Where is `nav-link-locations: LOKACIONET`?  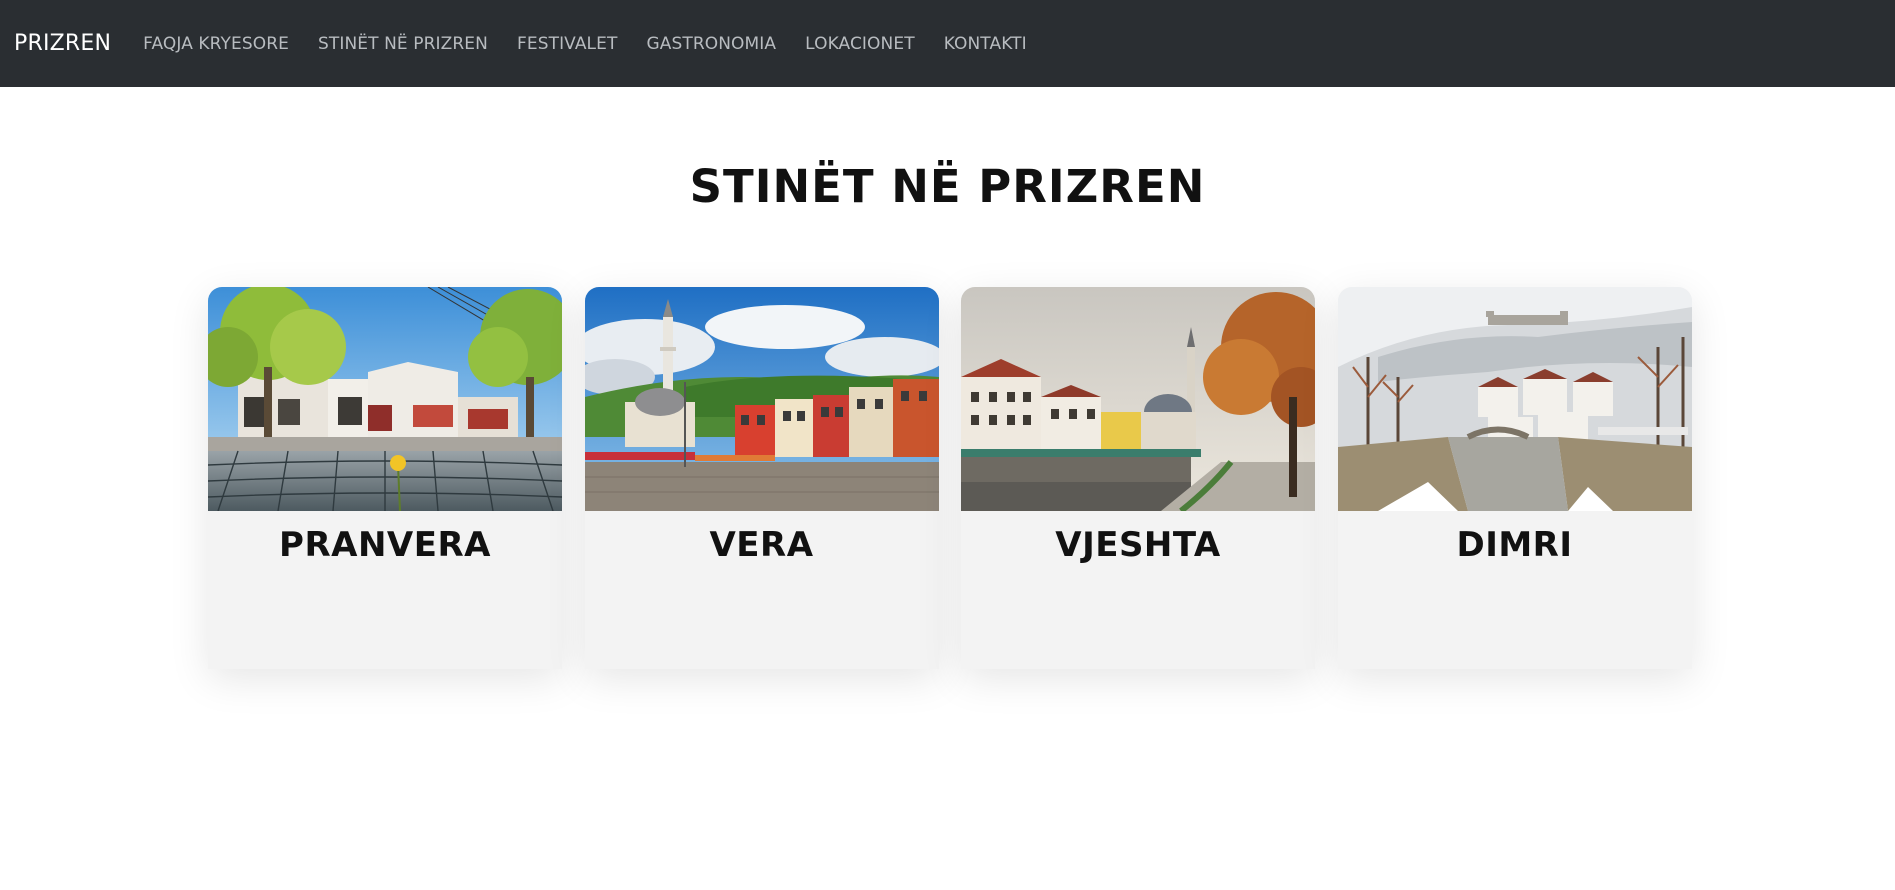
nav-link-locations: LOKACIONET is located at coordinates (860, 44).